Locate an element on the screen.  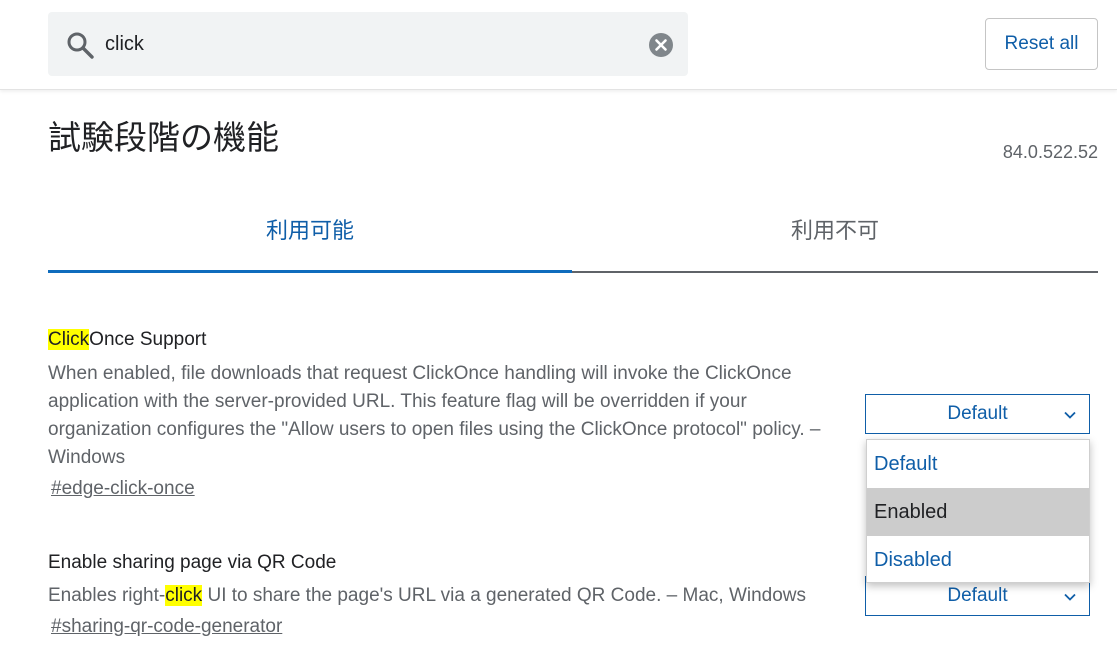
tab-active-indicator is located at coordinates (310, 271).